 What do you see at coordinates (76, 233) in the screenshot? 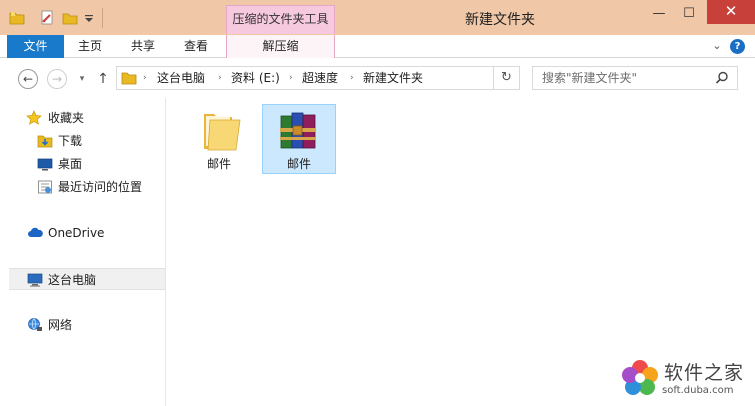
I see `sidebar-item-label: OneDrive` at bounding box center [76, 233].